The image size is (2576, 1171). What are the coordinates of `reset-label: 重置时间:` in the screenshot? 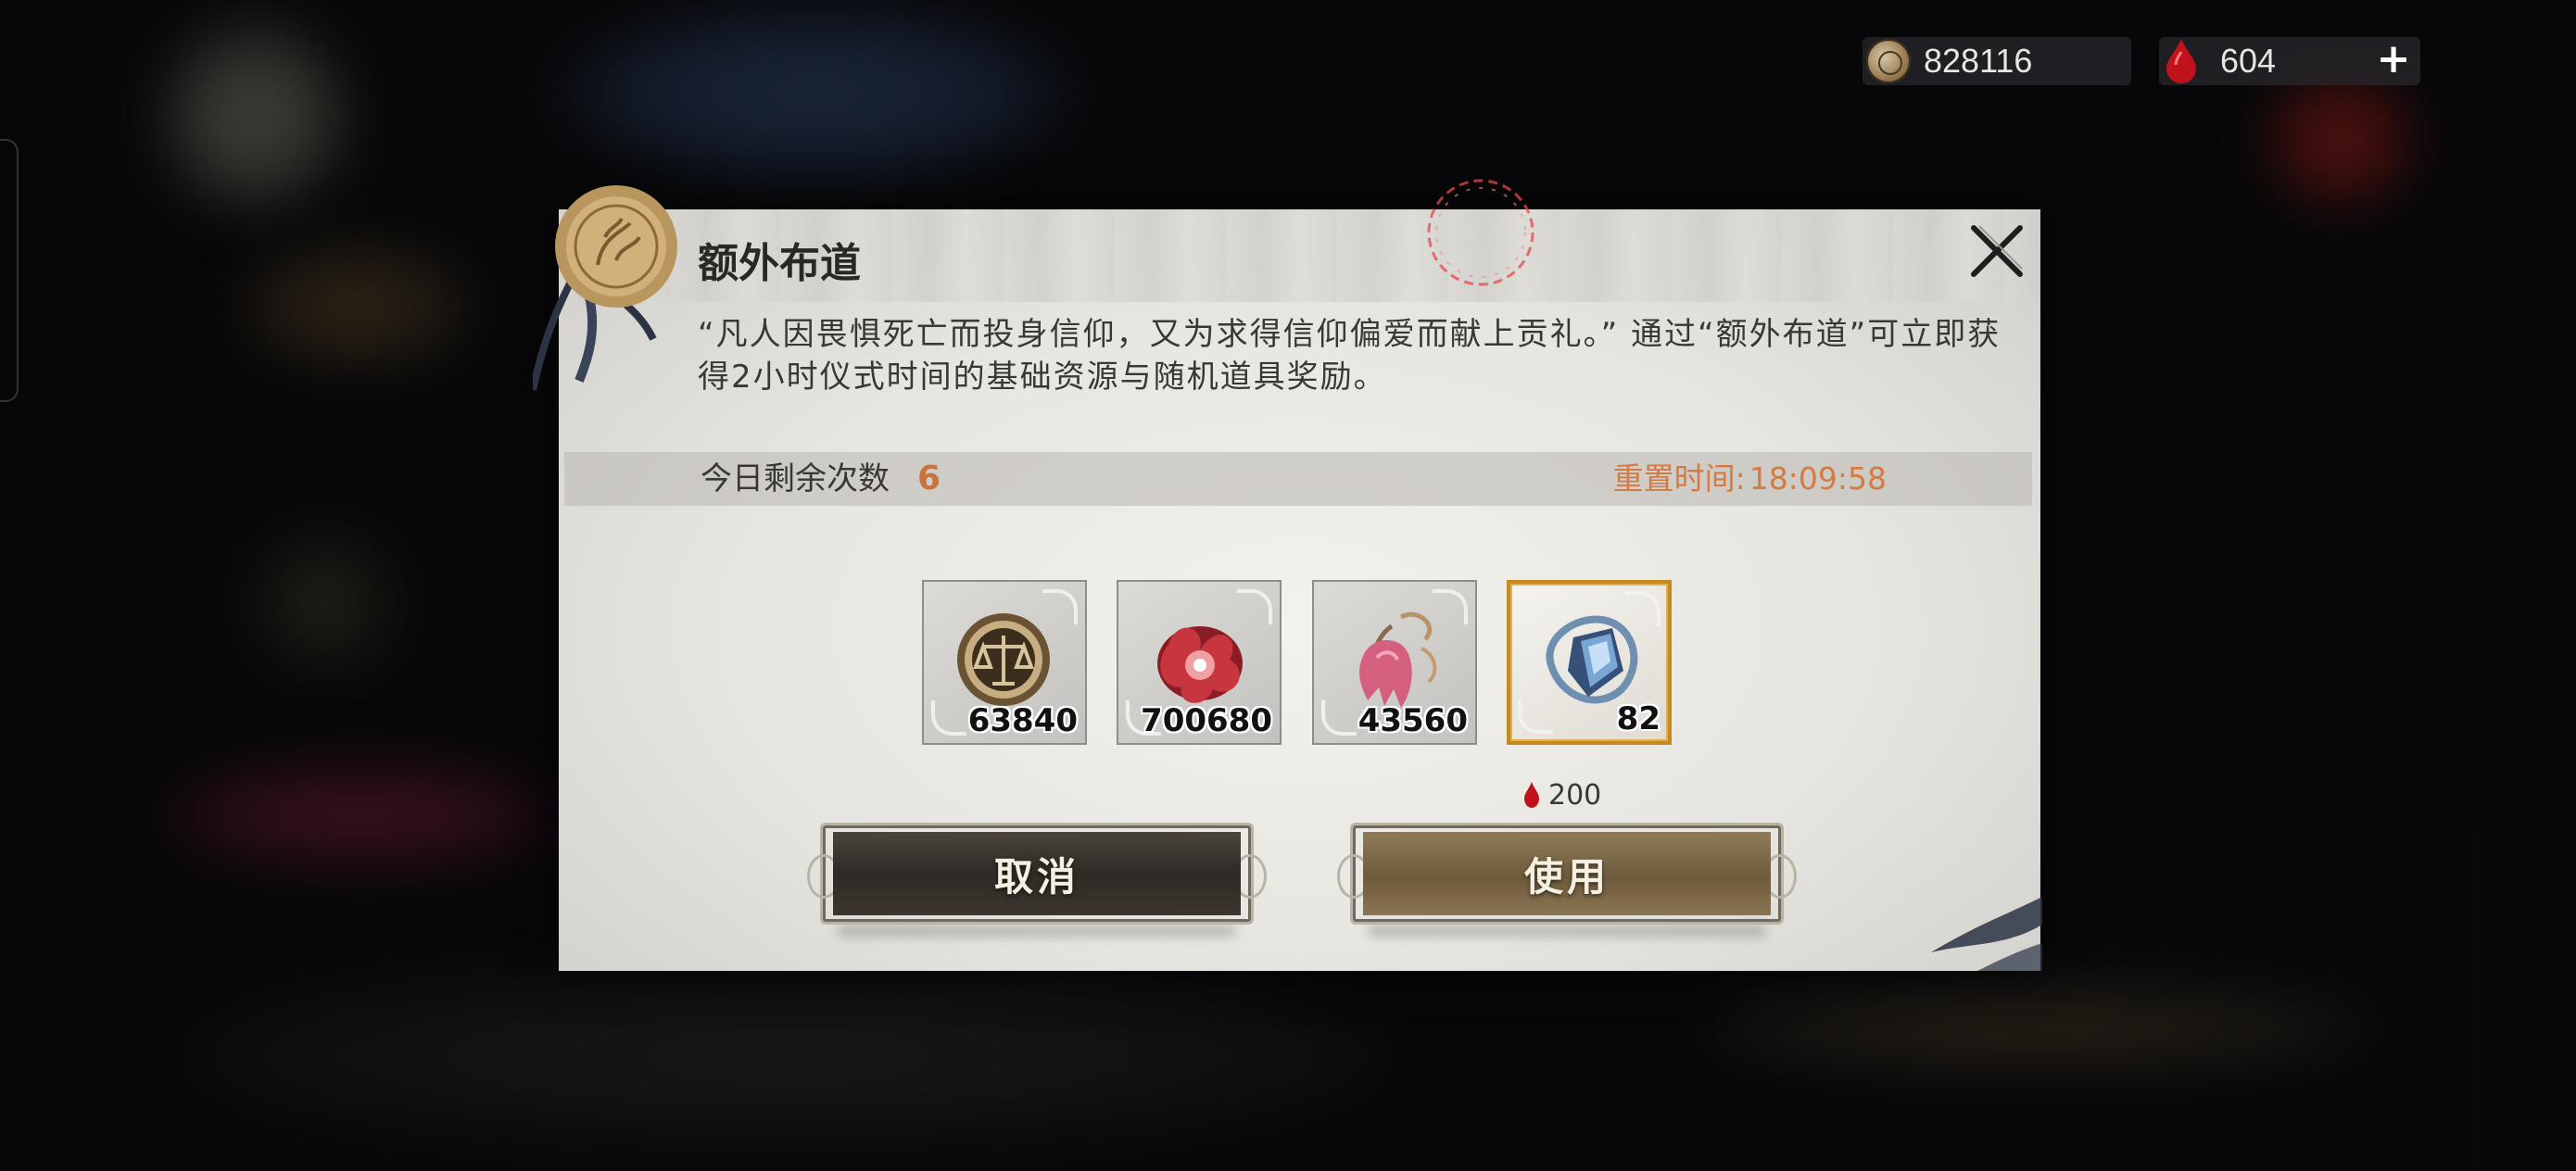 It's located at (1679, 479).